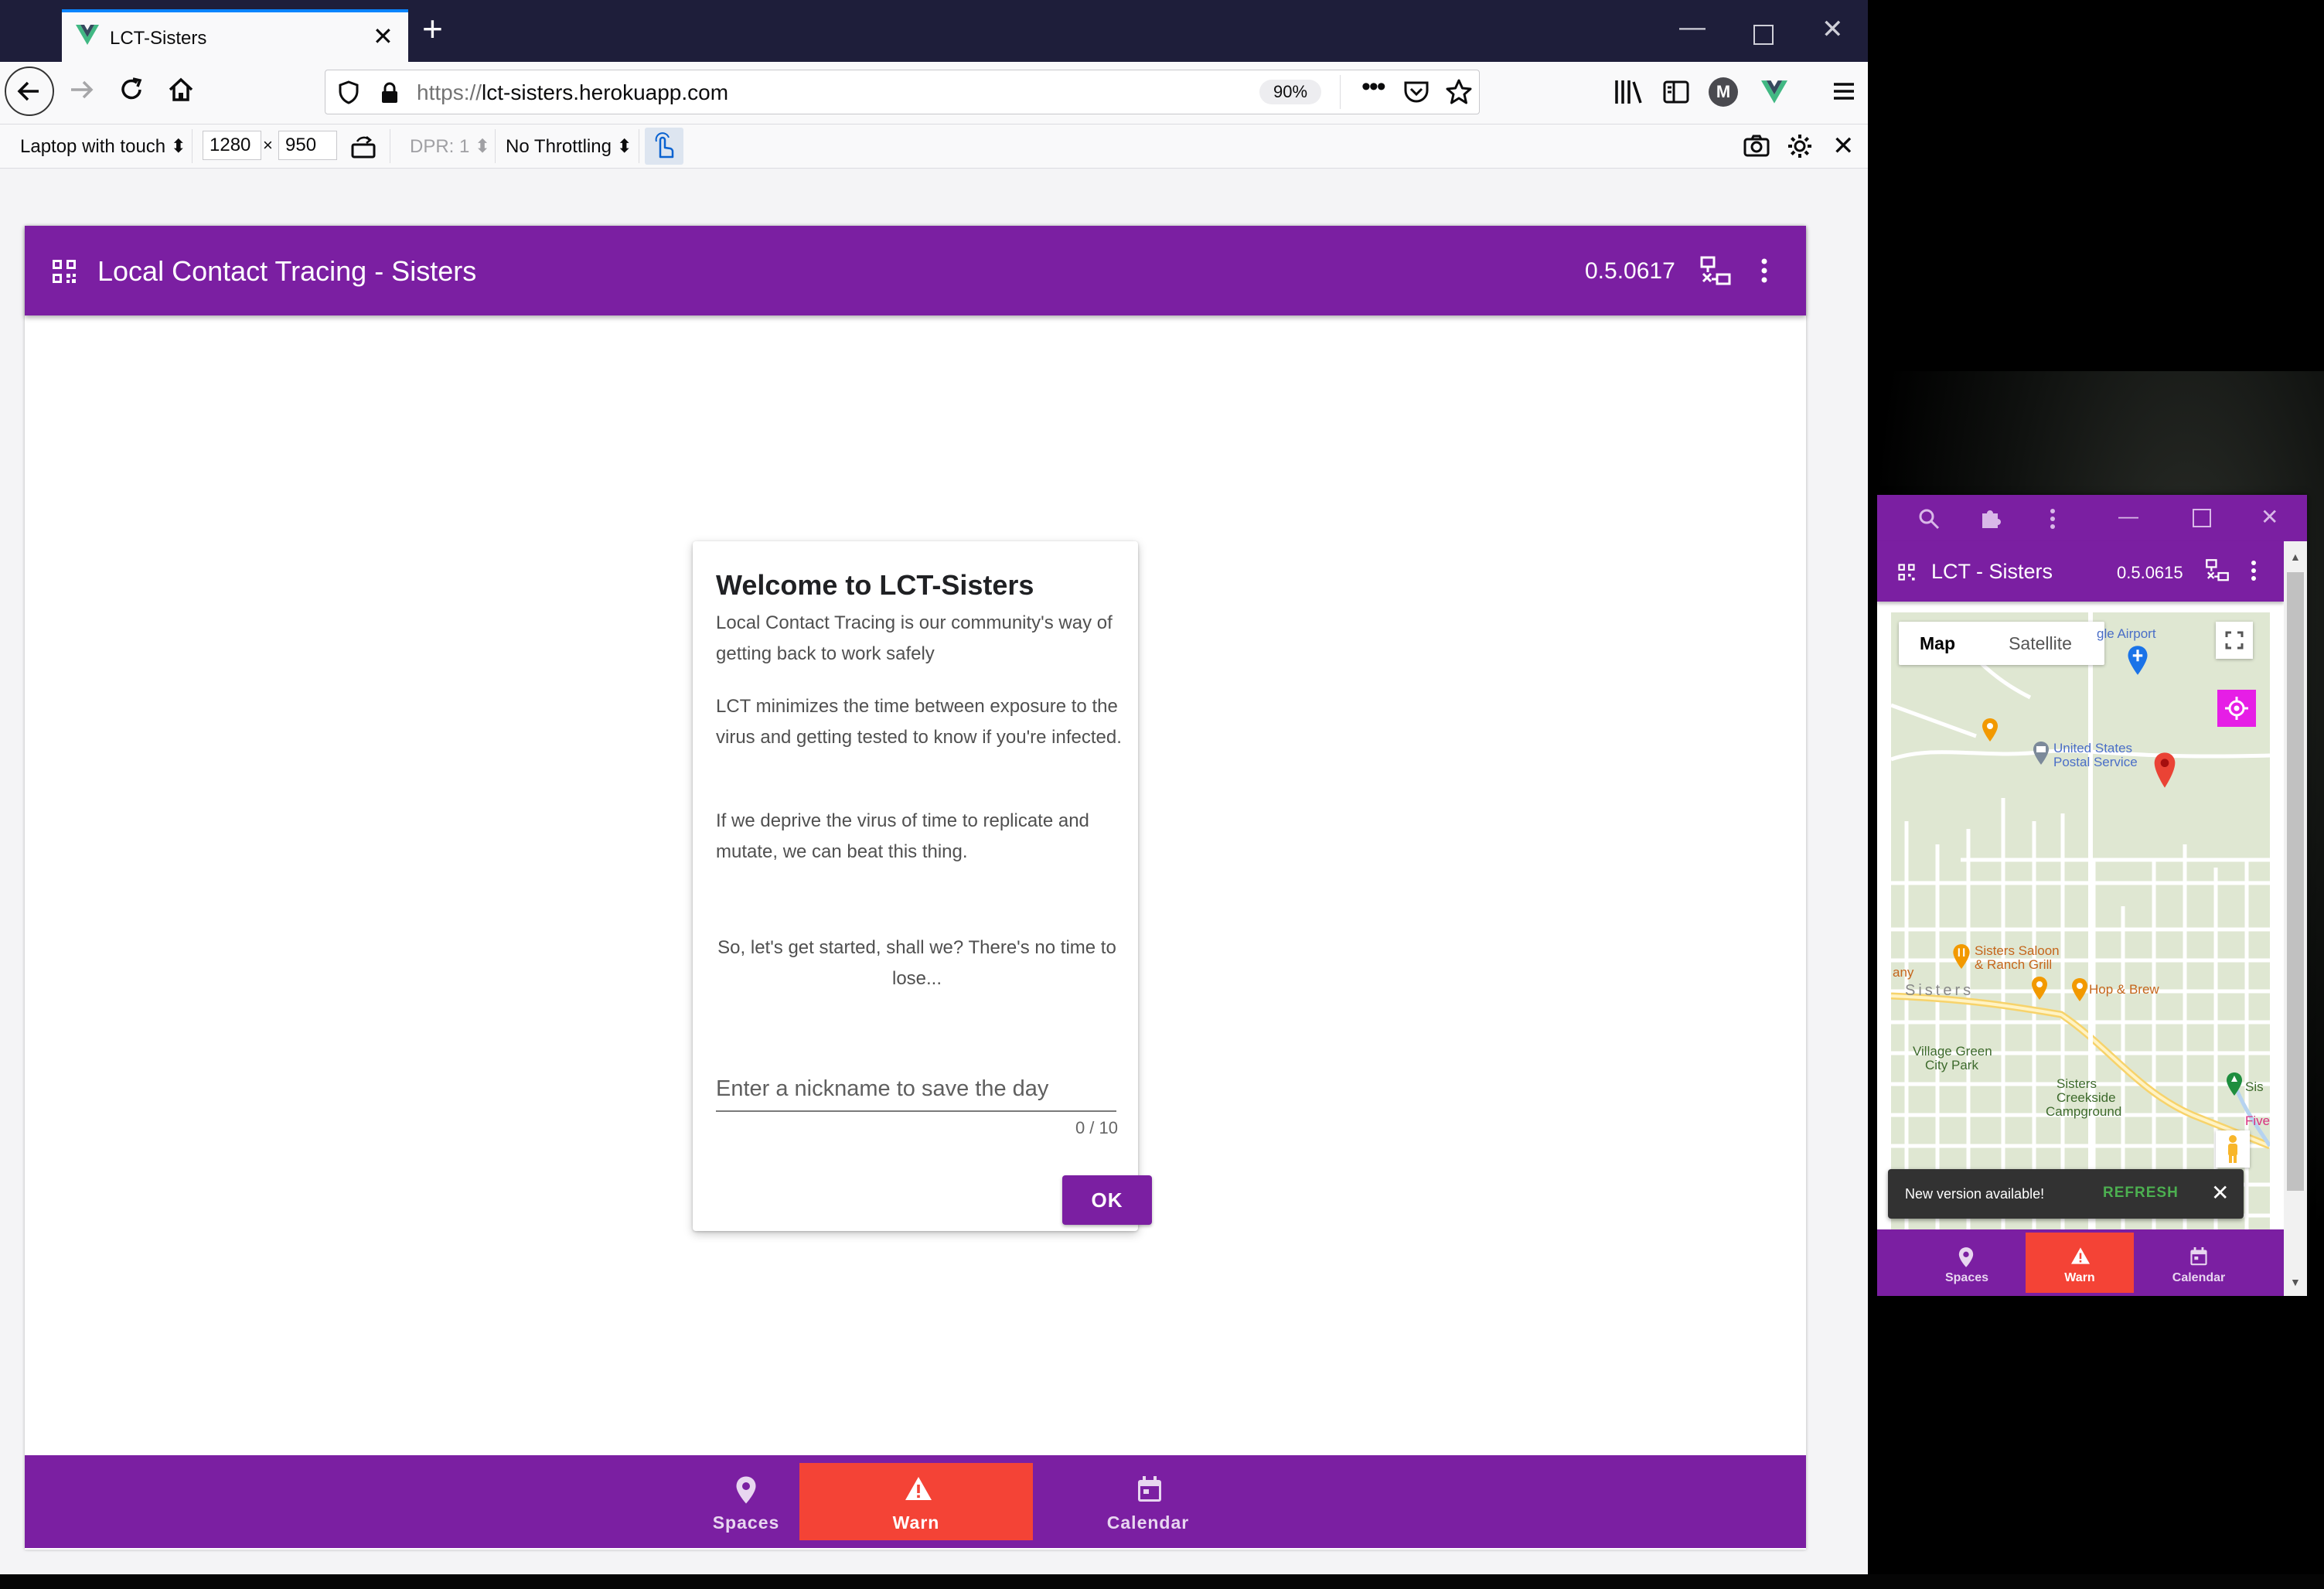 This screenshot has height=1589, width=2324. Describe the element at coordinates (1756, 146) in the screenshot. I see `screenshot-icon` at that location.